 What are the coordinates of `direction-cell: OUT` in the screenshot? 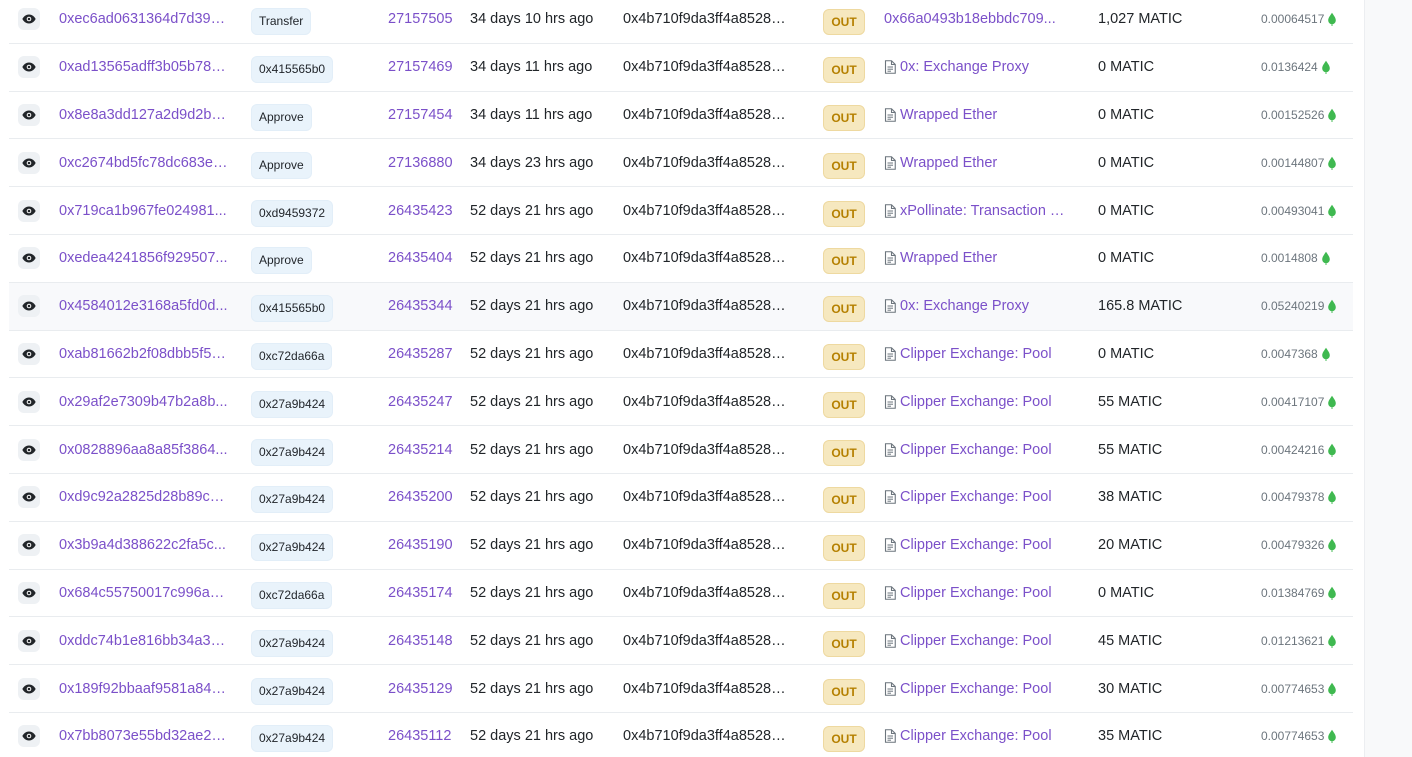 It's located at (844, 449).